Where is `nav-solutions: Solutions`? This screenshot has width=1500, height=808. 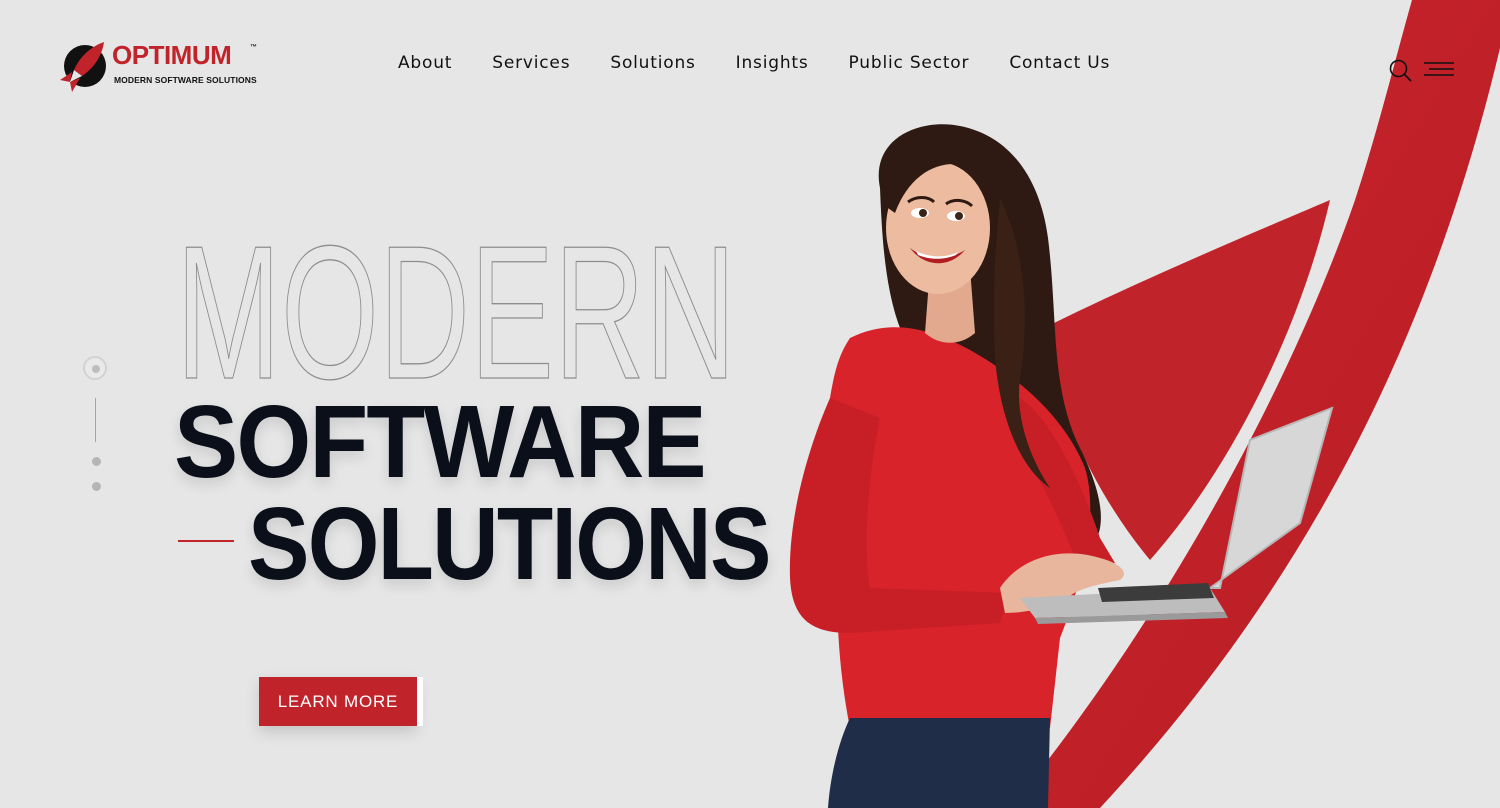 nav-solutions: Solutions is located at coordinates (652, 63).